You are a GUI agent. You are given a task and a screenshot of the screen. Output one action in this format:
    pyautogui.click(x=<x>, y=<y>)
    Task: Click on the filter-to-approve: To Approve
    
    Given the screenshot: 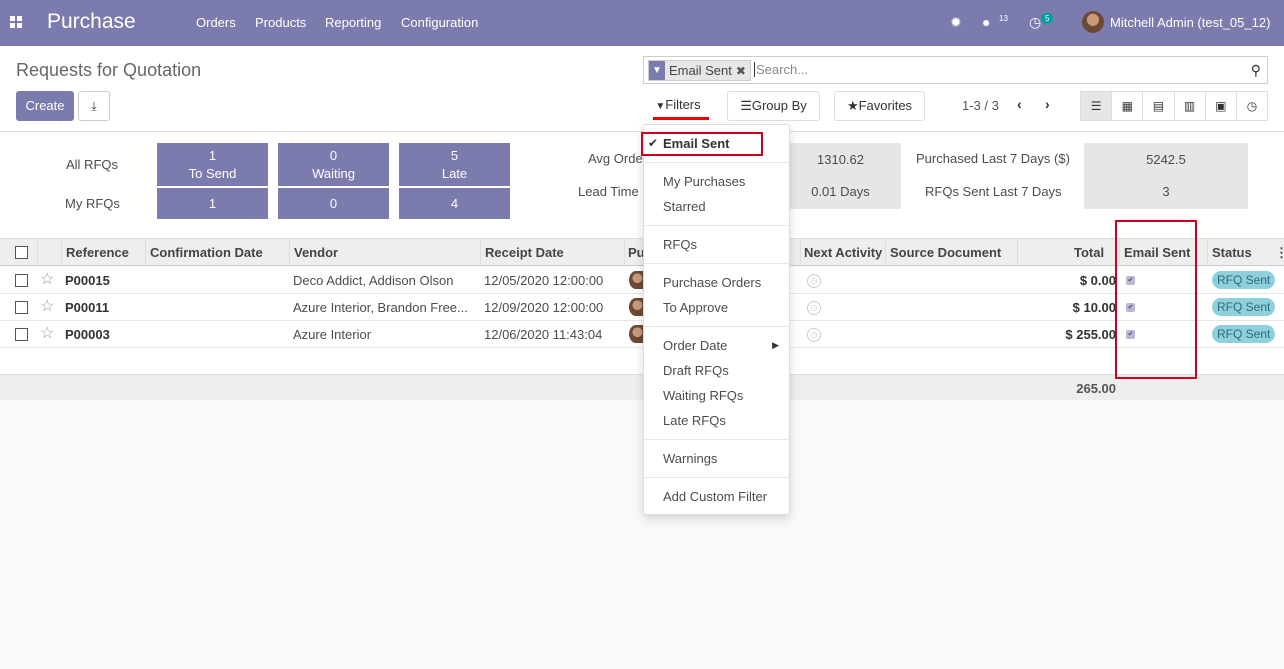 What is the action you would take?
    pyautogui.click(x=695, y=307)
    